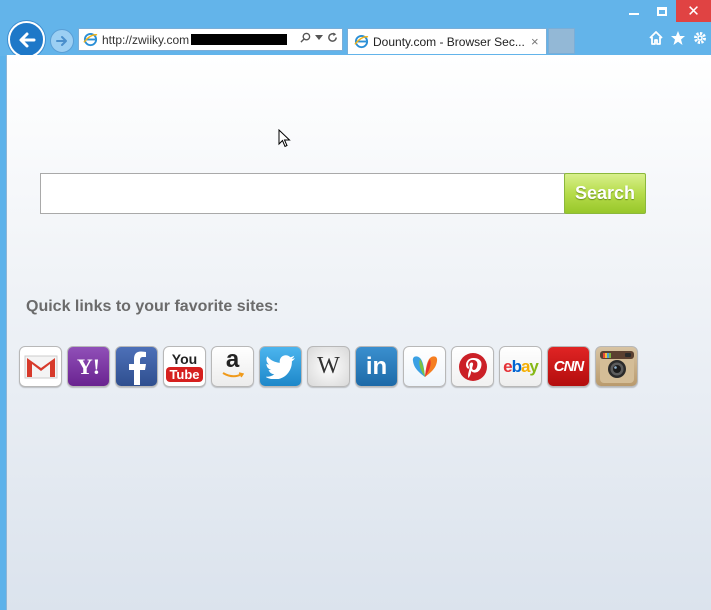 The image size is (711, 610). I want to click on gmail-icon, so click(40, 366).